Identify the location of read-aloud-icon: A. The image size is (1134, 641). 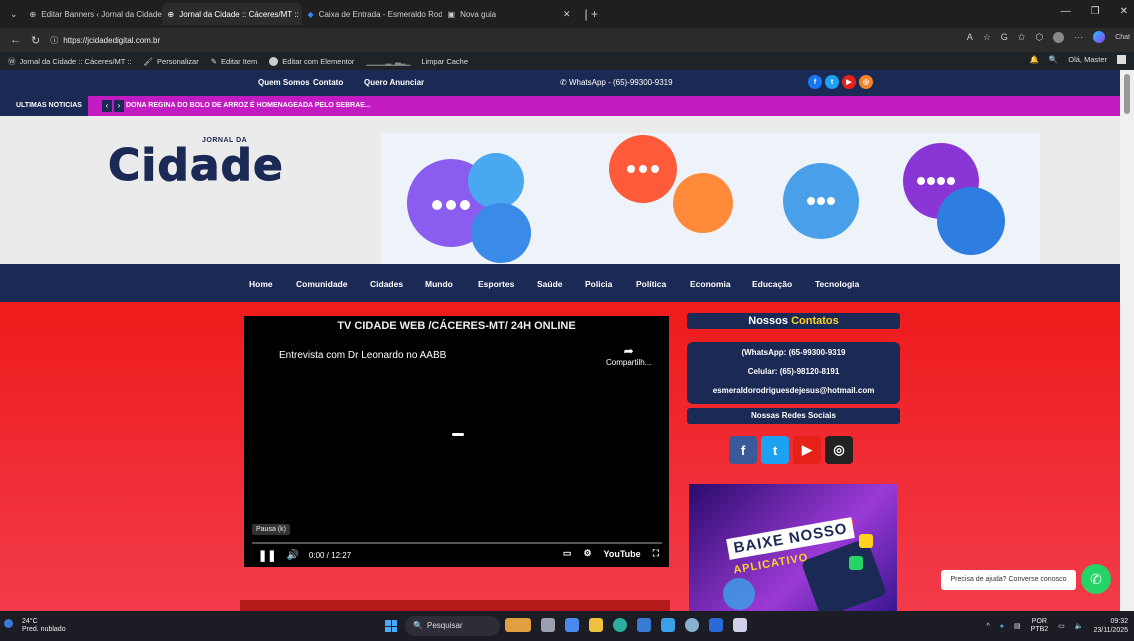
(970, 37).